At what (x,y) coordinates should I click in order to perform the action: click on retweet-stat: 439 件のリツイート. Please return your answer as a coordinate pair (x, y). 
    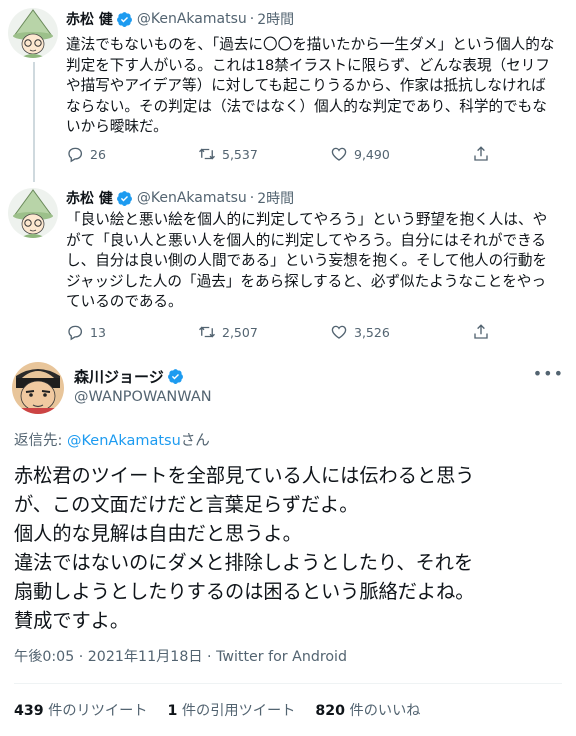
    Looking at the image, I should click on (80, 710).